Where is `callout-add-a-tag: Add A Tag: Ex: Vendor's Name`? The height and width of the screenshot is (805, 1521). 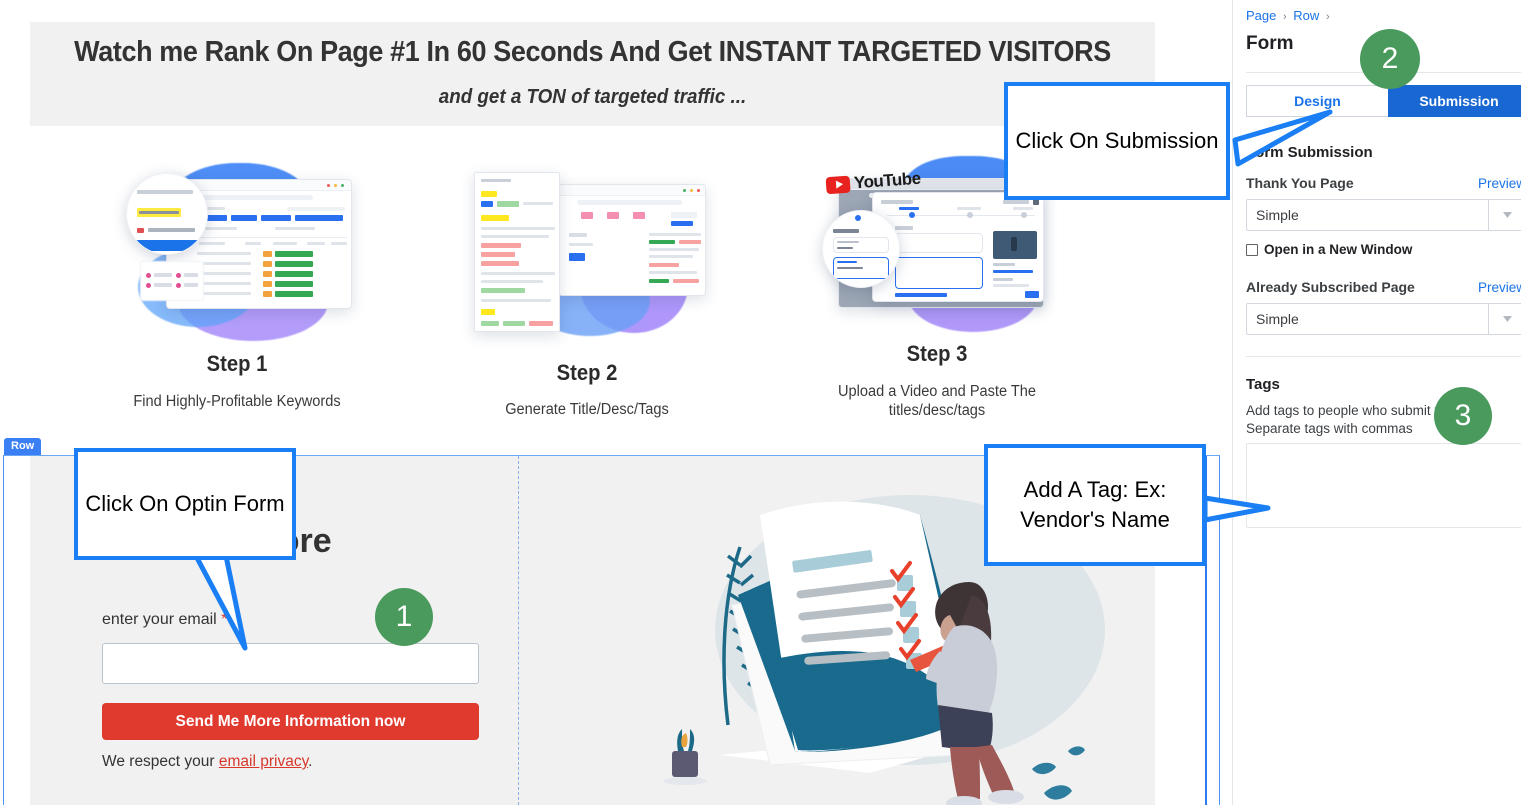
callout-add-a-tag: Add A Tag: Ex: Vendor's Name is located at coordinates (1095, 505).